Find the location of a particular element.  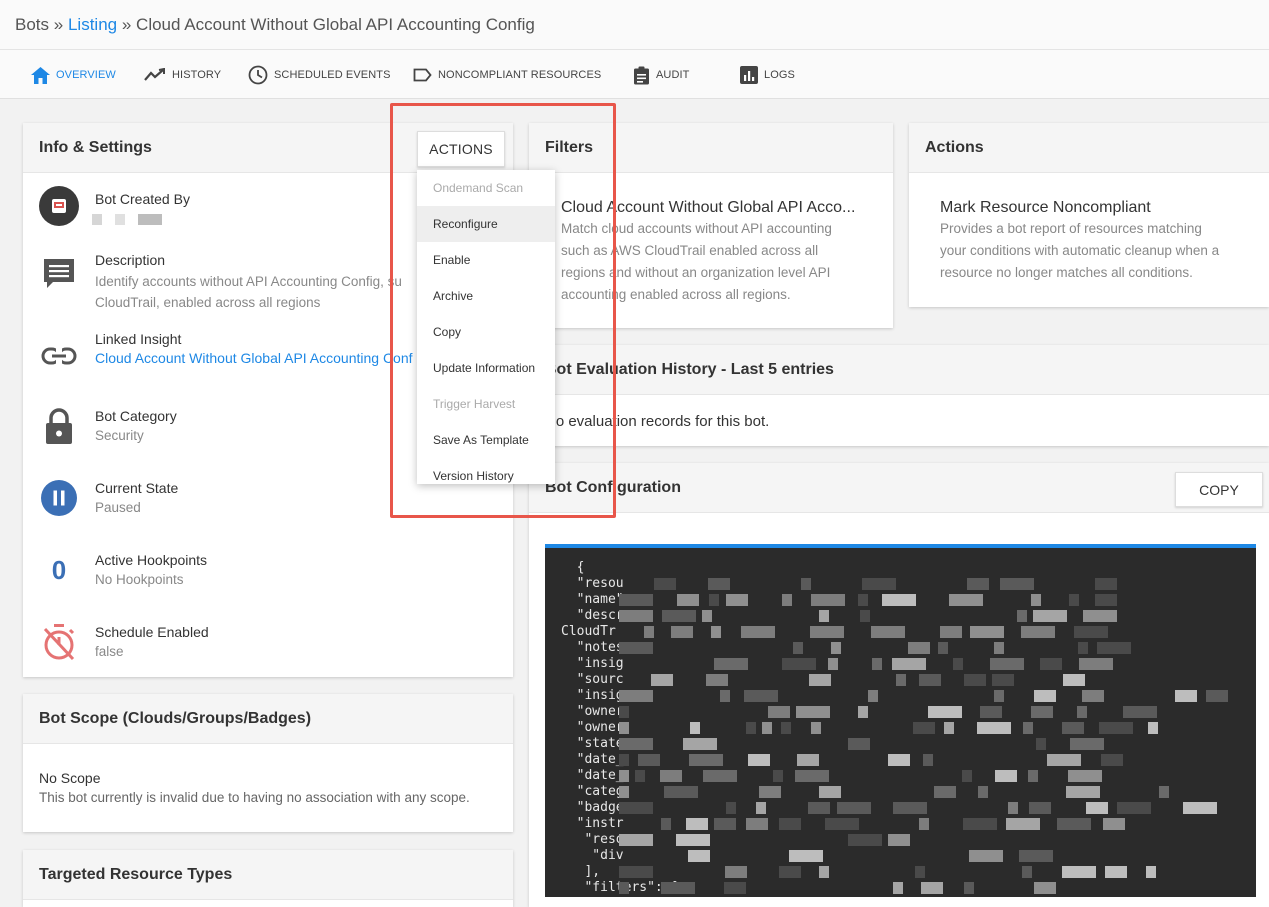

code-line: "notes is located at coordinates (592, 647).